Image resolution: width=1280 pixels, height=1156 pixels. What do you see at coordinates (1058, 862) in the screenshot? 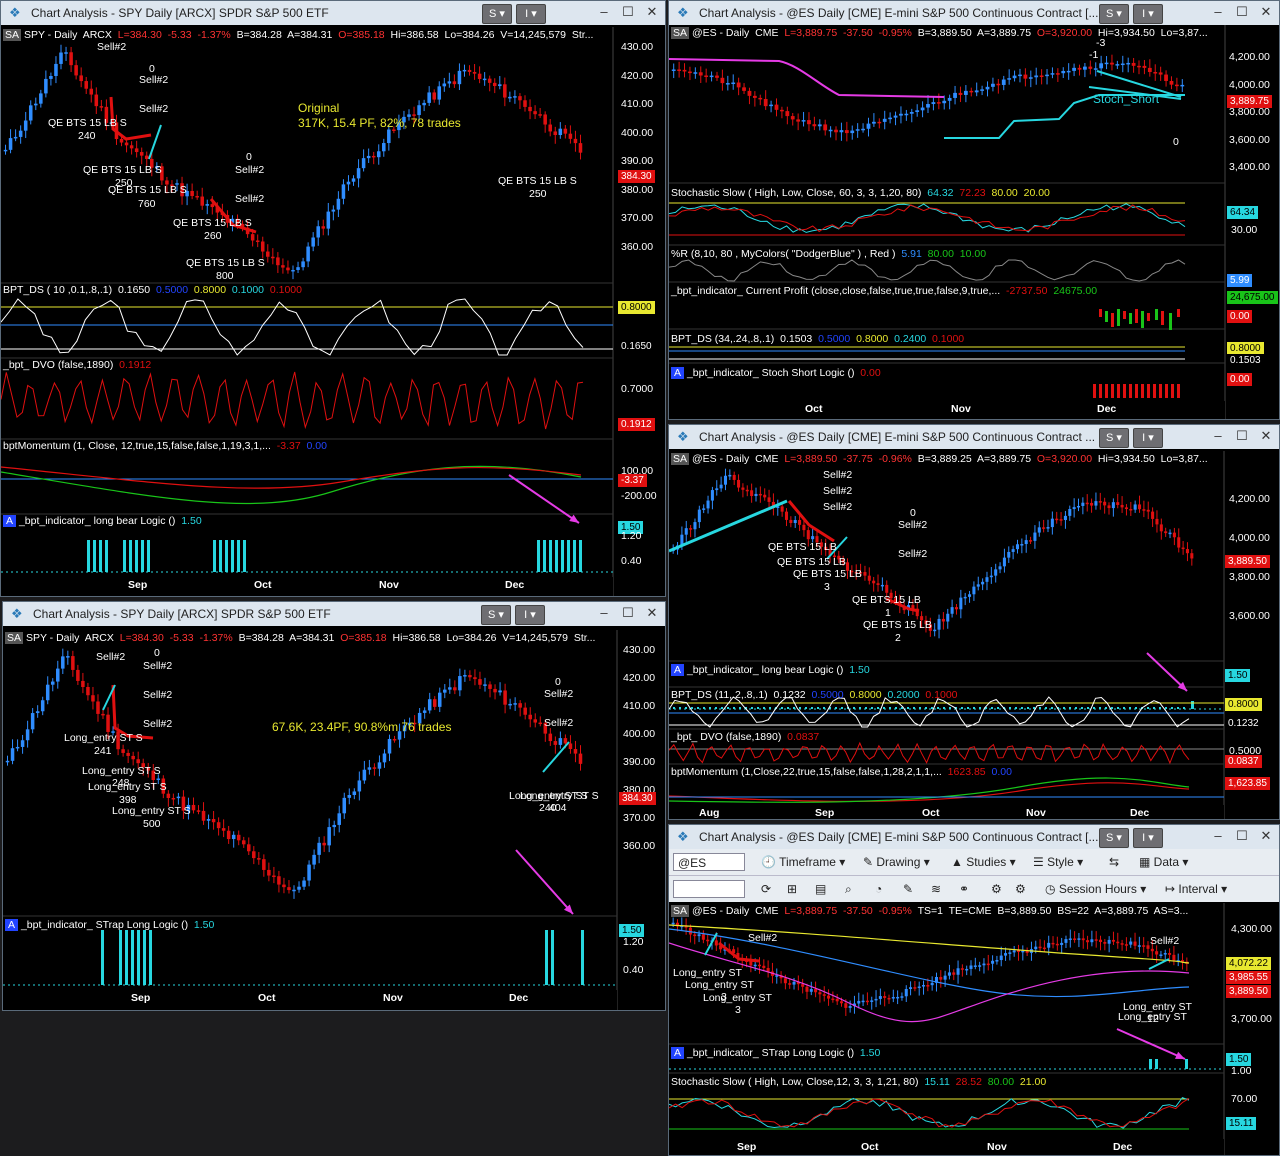
I see `style-button: ☰ Style ▾` at bounding box center [1058, 862].